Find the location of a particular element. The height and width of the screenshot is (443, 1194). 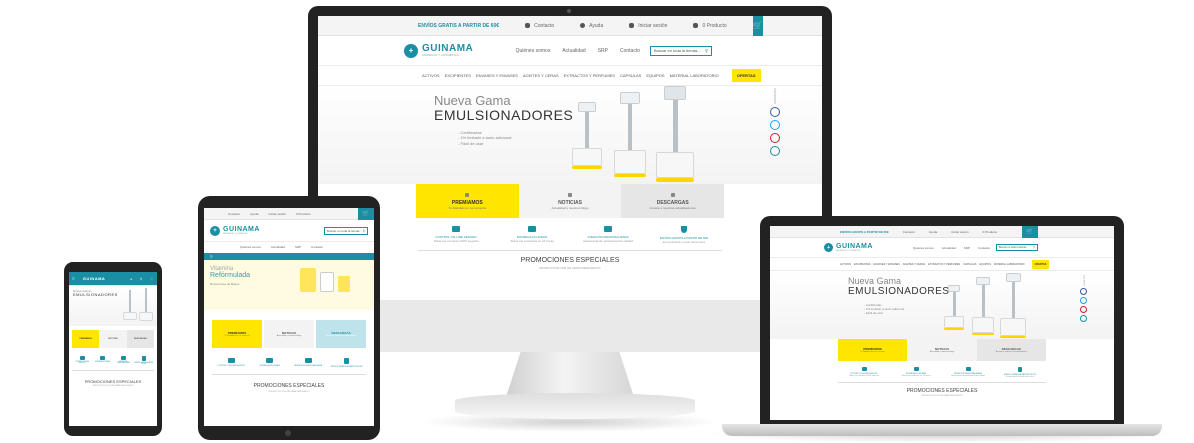

laptop-cart-count: 0 Producto is located at coordinates (990, 232).